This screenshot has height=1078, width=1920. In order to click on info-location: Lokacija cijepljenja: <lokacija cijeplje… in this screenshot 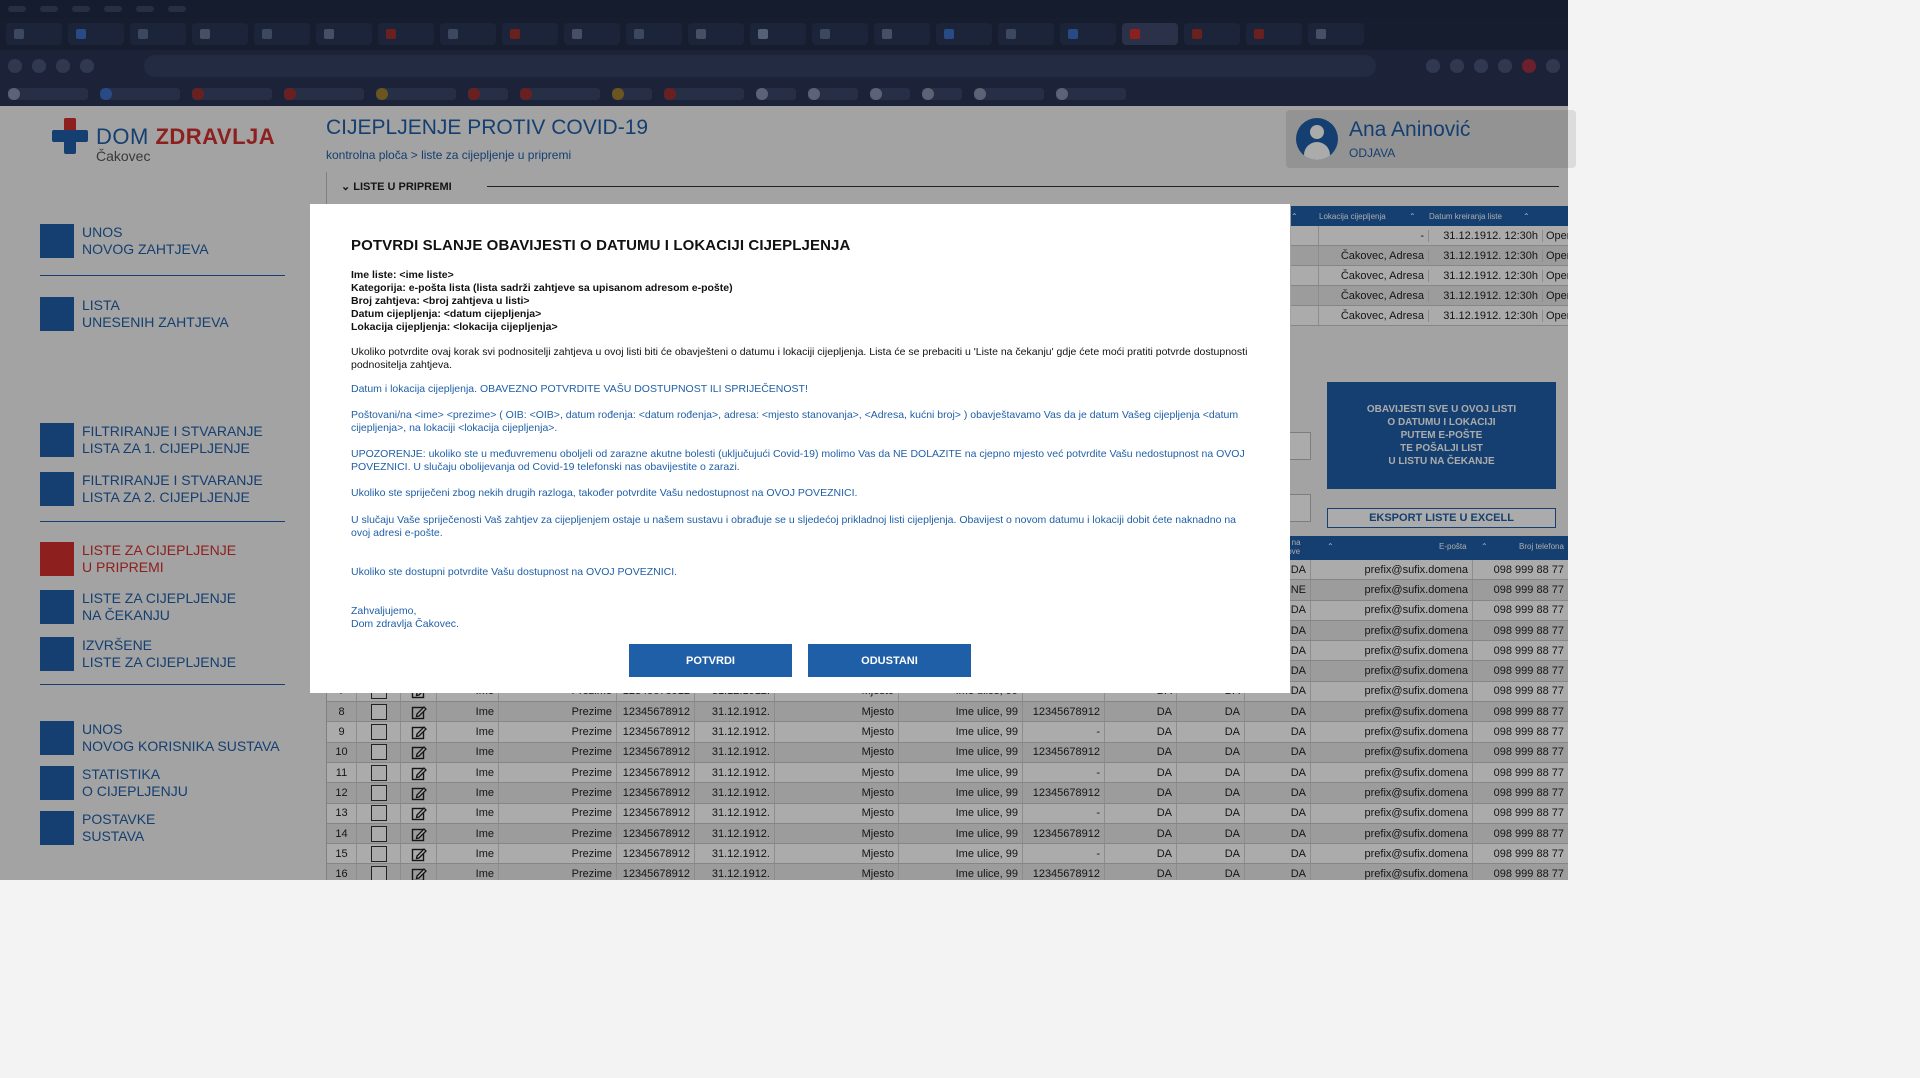, I will do `click(454, 327)`.